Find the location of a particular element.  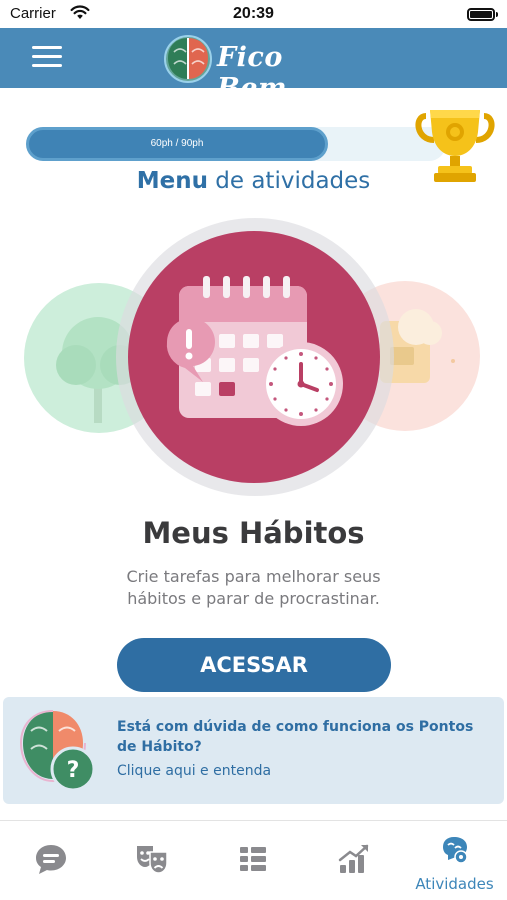

calendar-clock-icon is located at coordinates (258, 357).